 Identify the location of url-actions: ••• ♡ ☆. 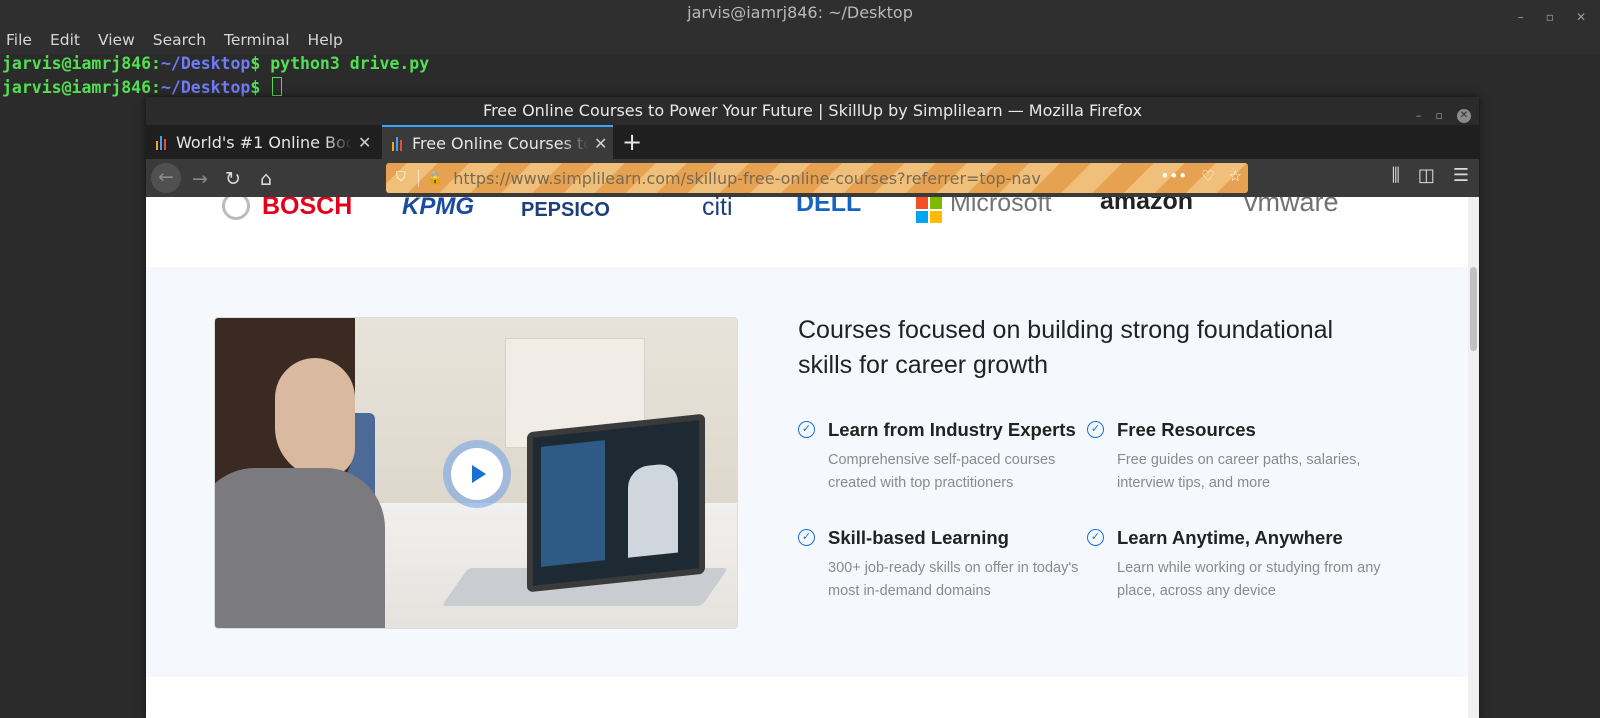
(1201, 176).